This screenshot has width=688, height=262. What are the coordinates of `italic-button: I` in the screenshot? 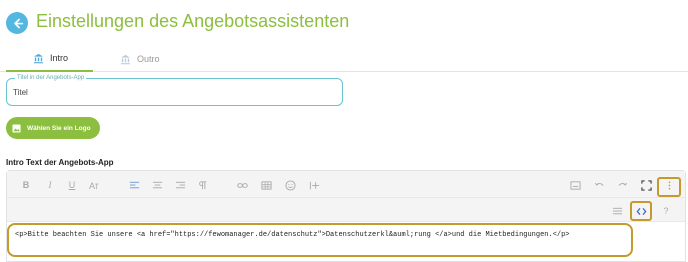 It's located at (50, 185).